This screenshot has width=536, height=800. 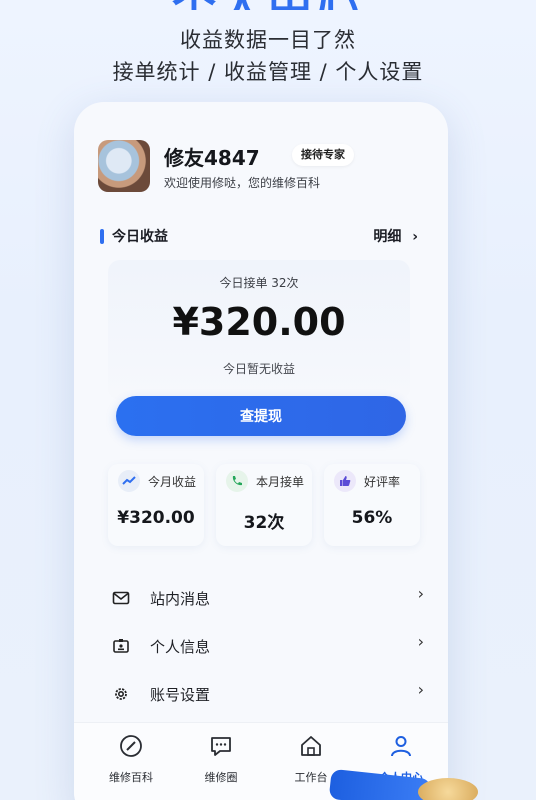 I want to click on menu-item-account-settings: 账号设置 ›, so click(x=269, y=696).